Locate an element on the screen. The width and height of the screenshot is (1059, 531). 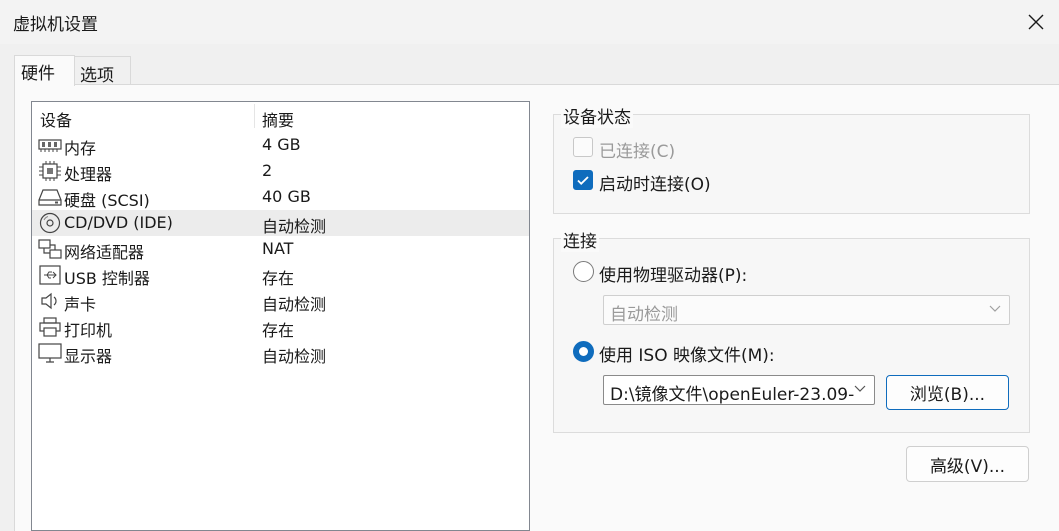
memory-icon is located at coordinates (50, 145).